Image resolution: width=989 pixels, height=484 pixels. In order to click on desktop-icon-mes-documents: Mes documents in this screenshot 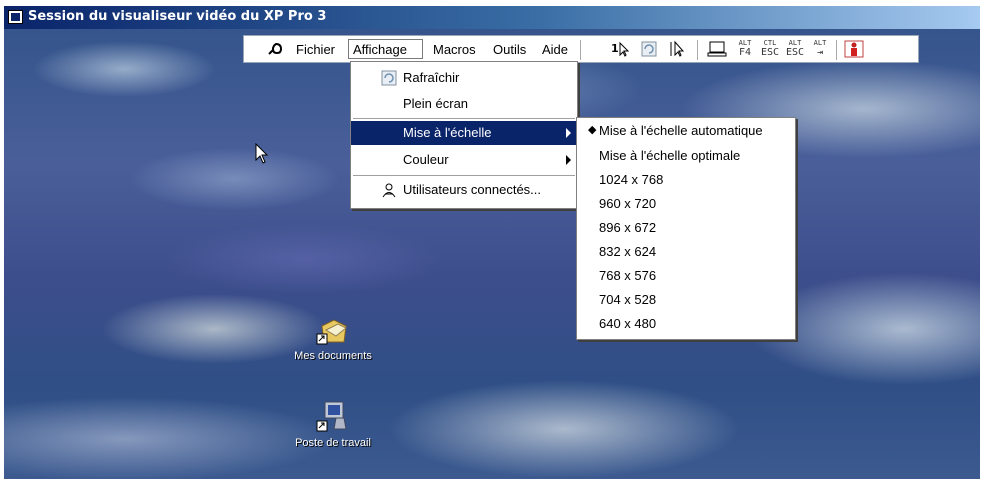, I will do `click(333, 337)`.